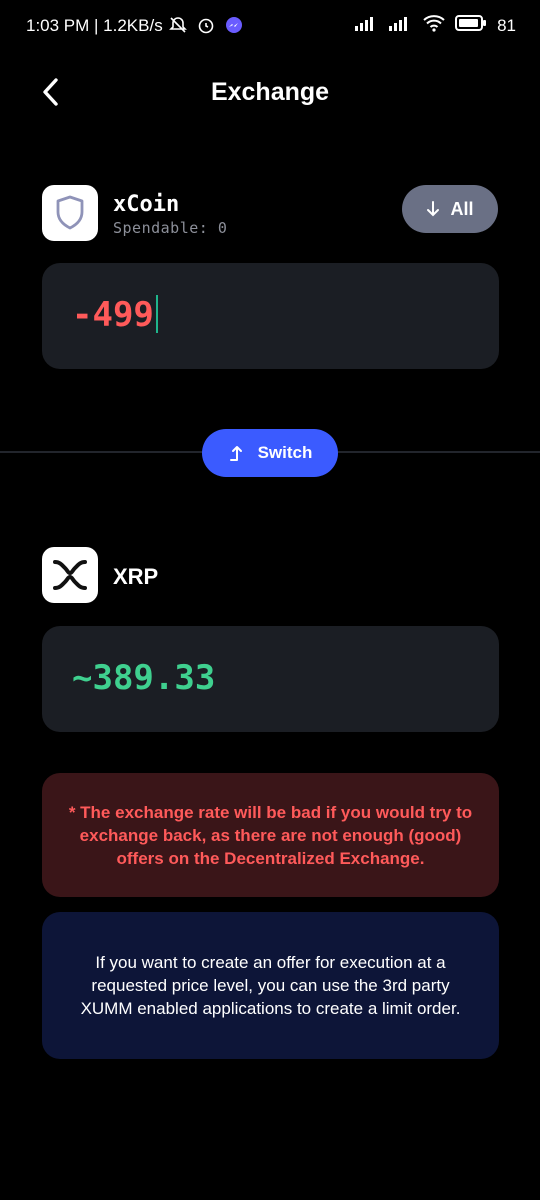 This screenshot has height=1200, width=540. I want to click on status-time: 1:03 PM | 1.2KB/s, so click(94, 25).